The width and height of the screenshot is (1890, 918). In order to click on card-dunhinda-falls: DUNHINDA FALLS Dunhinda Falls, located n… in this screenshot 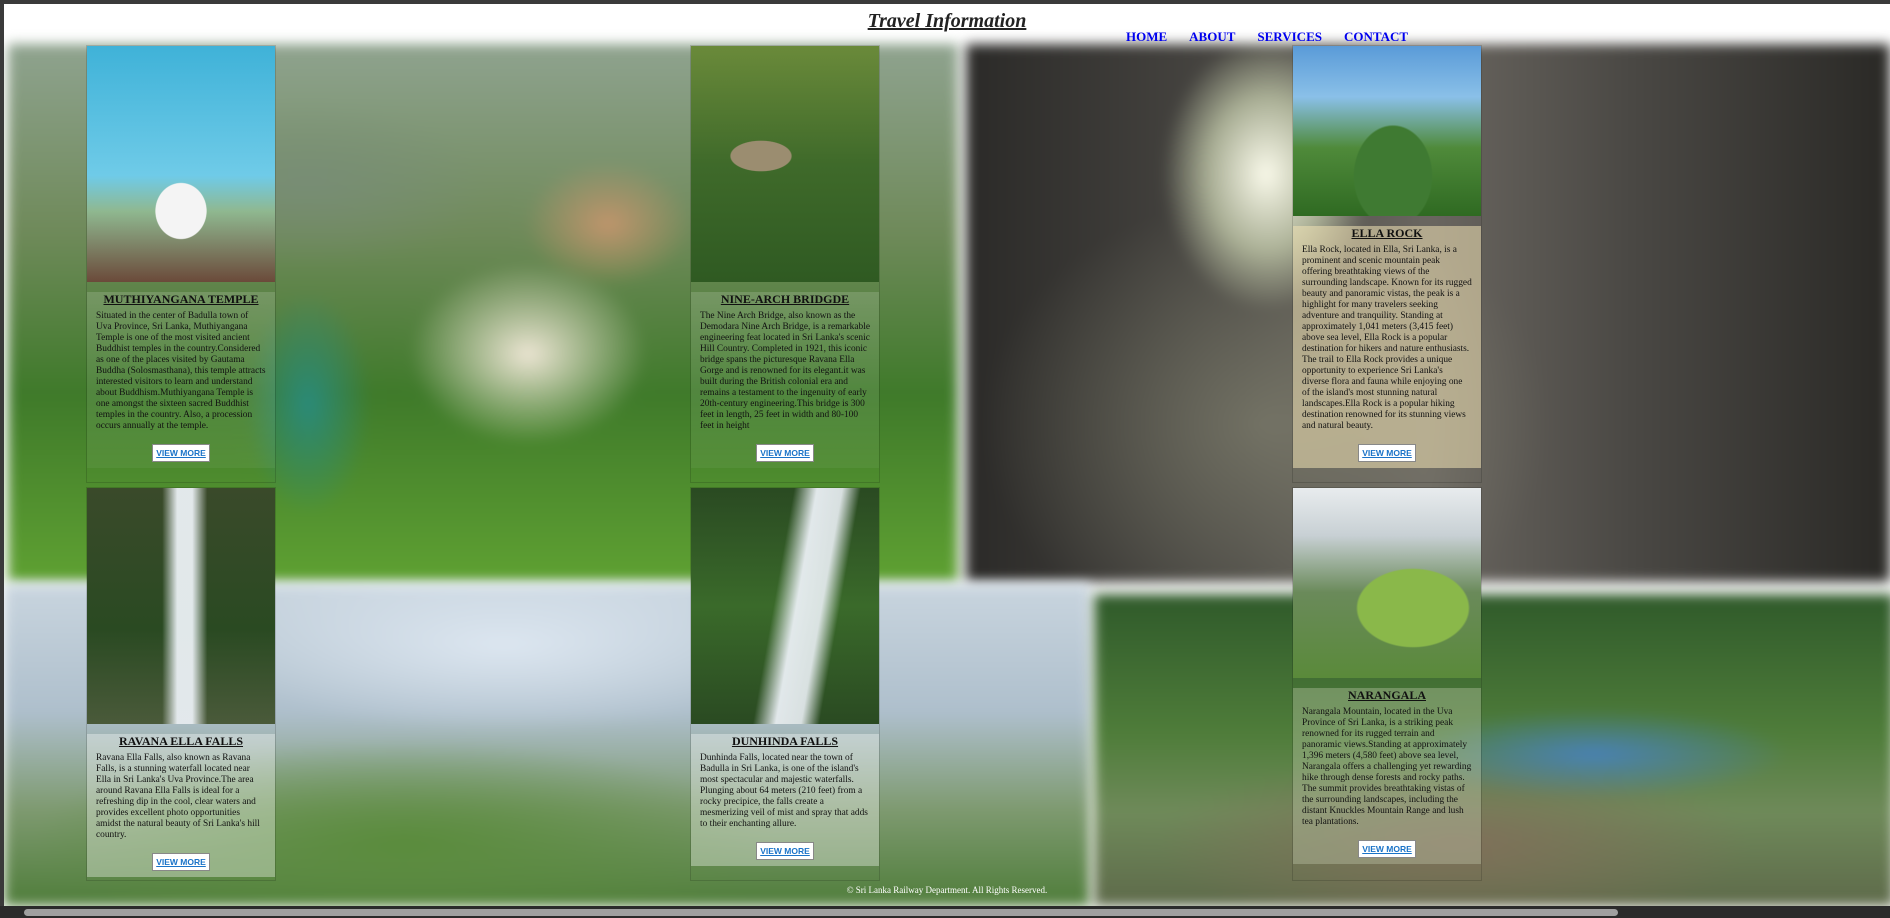, I will do `click(785, 684)`.